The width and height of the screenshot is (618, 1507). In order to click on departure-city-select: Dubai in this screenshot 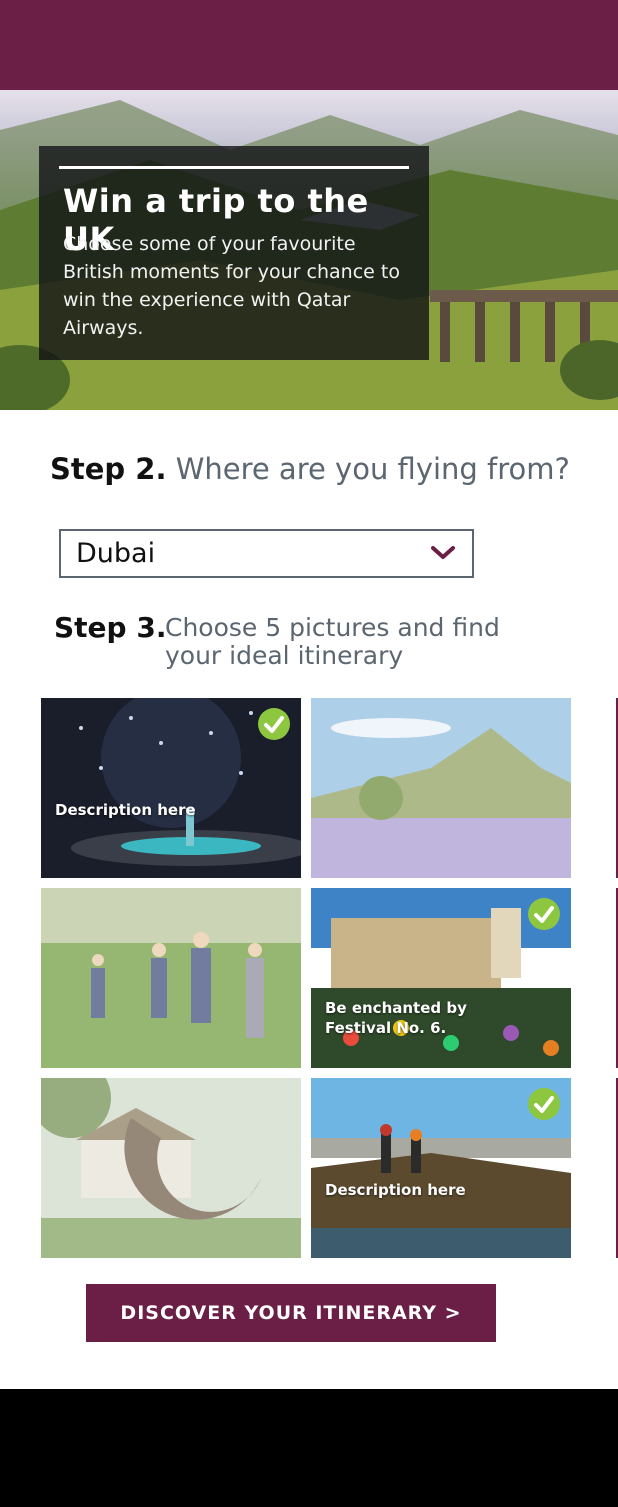, I will do `click(266, 553)`.